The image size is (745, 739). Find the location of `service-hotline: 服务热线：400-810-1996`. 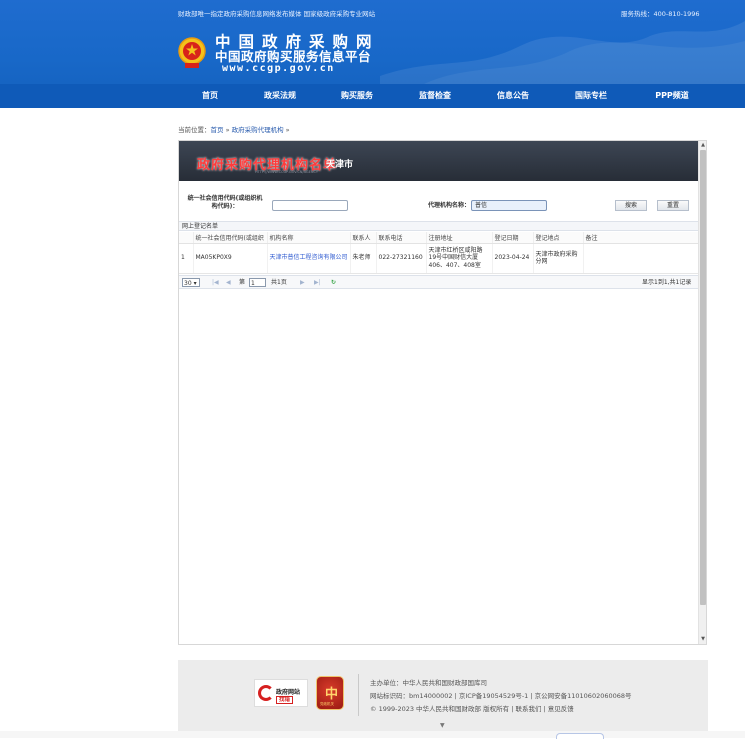

service-hotline: 服务热线：400-810-1996 is located at coordinates (660, 14).